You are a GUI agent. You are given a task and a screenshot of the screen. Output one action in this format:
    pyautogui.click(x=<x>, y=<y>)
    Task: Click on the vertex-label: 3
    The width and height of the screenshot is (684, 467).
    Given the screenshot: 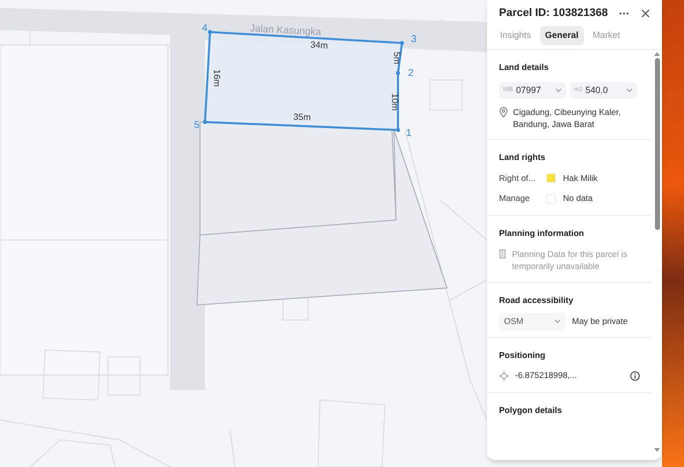 What is the action you would take?
    pyautogui.click(x=414, y=39)
    